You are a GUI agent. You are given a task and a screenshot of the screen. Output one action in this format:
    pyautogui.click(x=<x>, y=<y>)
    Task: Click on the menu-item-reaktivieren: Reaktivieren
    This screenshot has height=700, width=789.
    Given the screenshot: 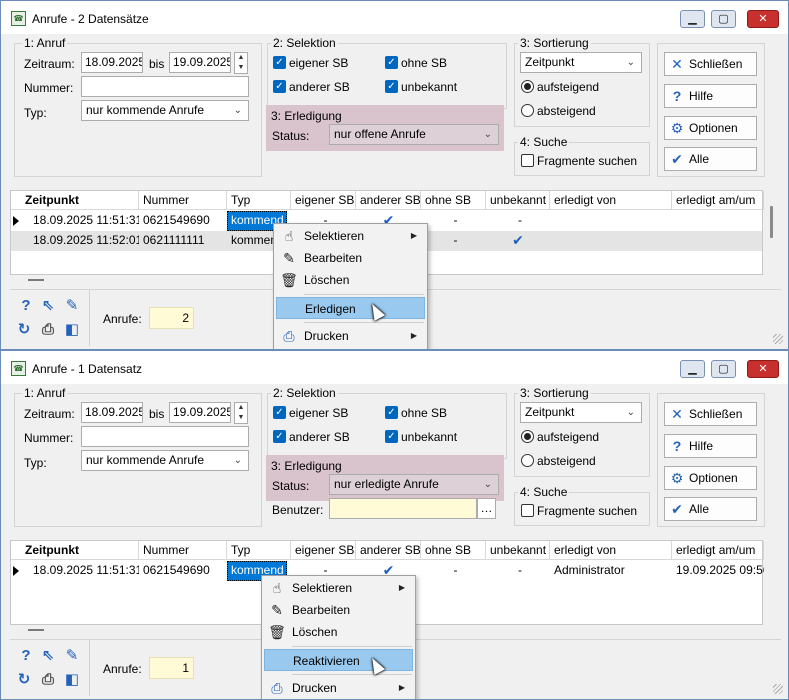 What is the action you would take?
    pyautogui.click(x=338, y=660)
    